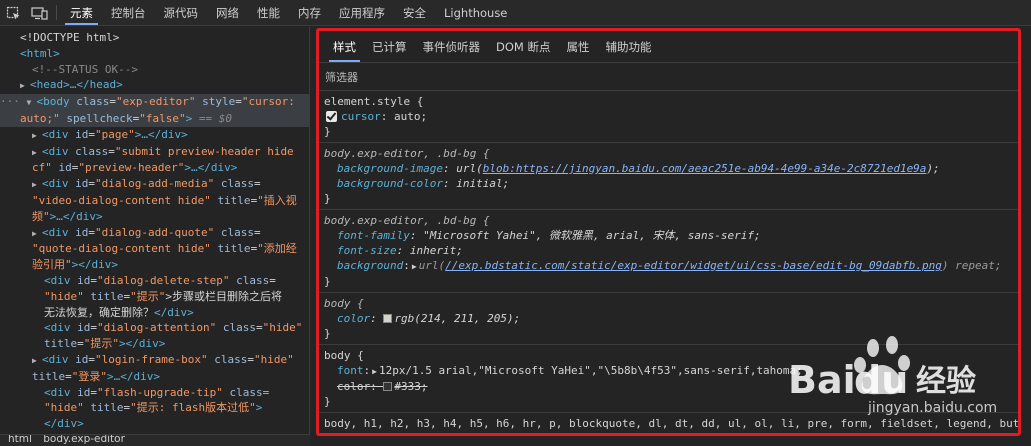 The height and width of the screenshot is (446, 1031). Describe the element at coordinates (452, 46) in the screenshot. I see `tab-event-listeners: 事件侦听器` at that location.